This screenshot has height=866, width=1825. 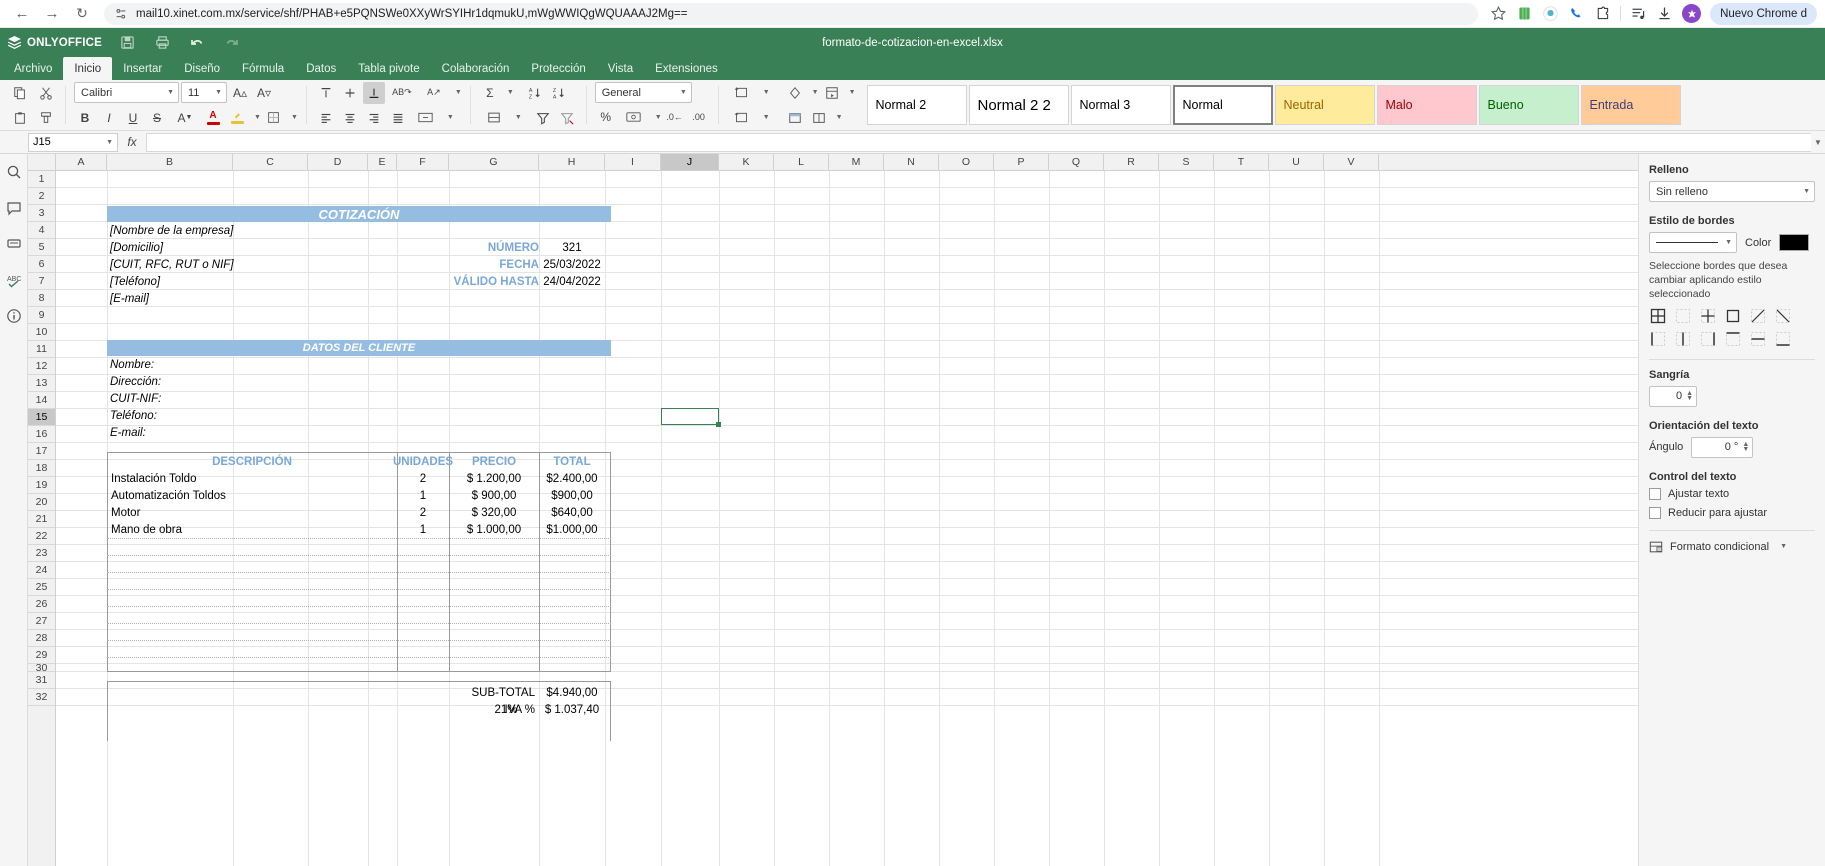 What do you see at coordinates (197, 43) in the screenshot?
I see `undo-icon` at bounding box center [197, 43].